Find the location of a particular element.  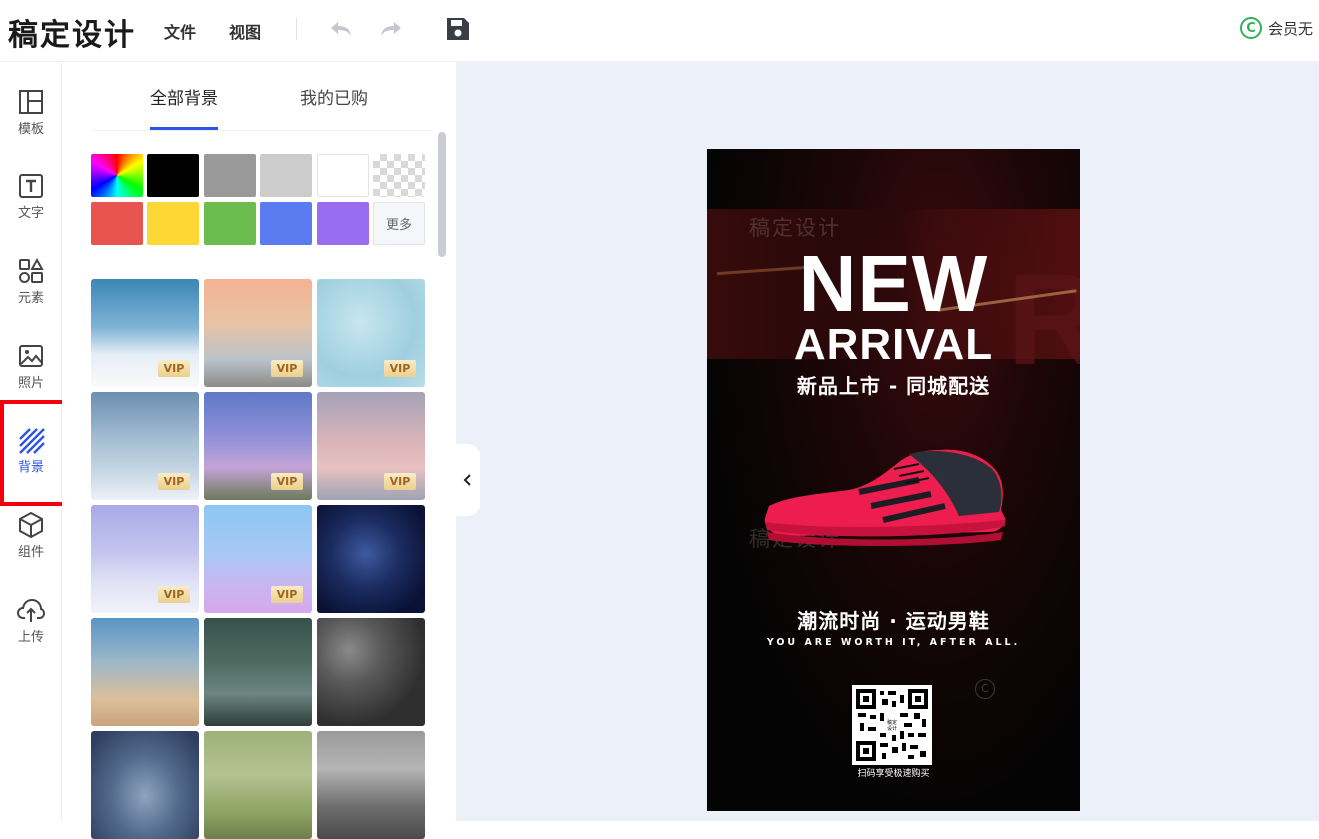

tab-active-indicator is located at coordinates (184, 128).